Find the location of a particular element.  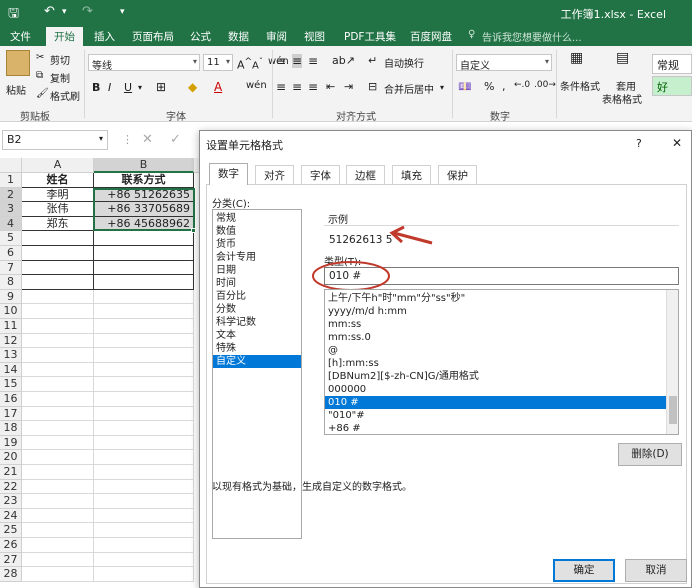

tab-border: 边框 is located at coordinates (365, 174).